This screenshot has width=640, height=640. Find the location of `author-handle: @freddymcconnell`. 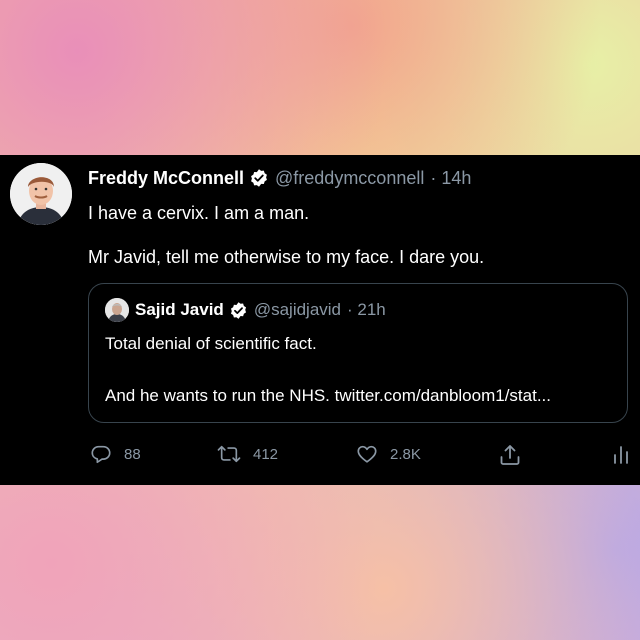

author-handle: @freddymcconnell is located at coordinates (349, 178).